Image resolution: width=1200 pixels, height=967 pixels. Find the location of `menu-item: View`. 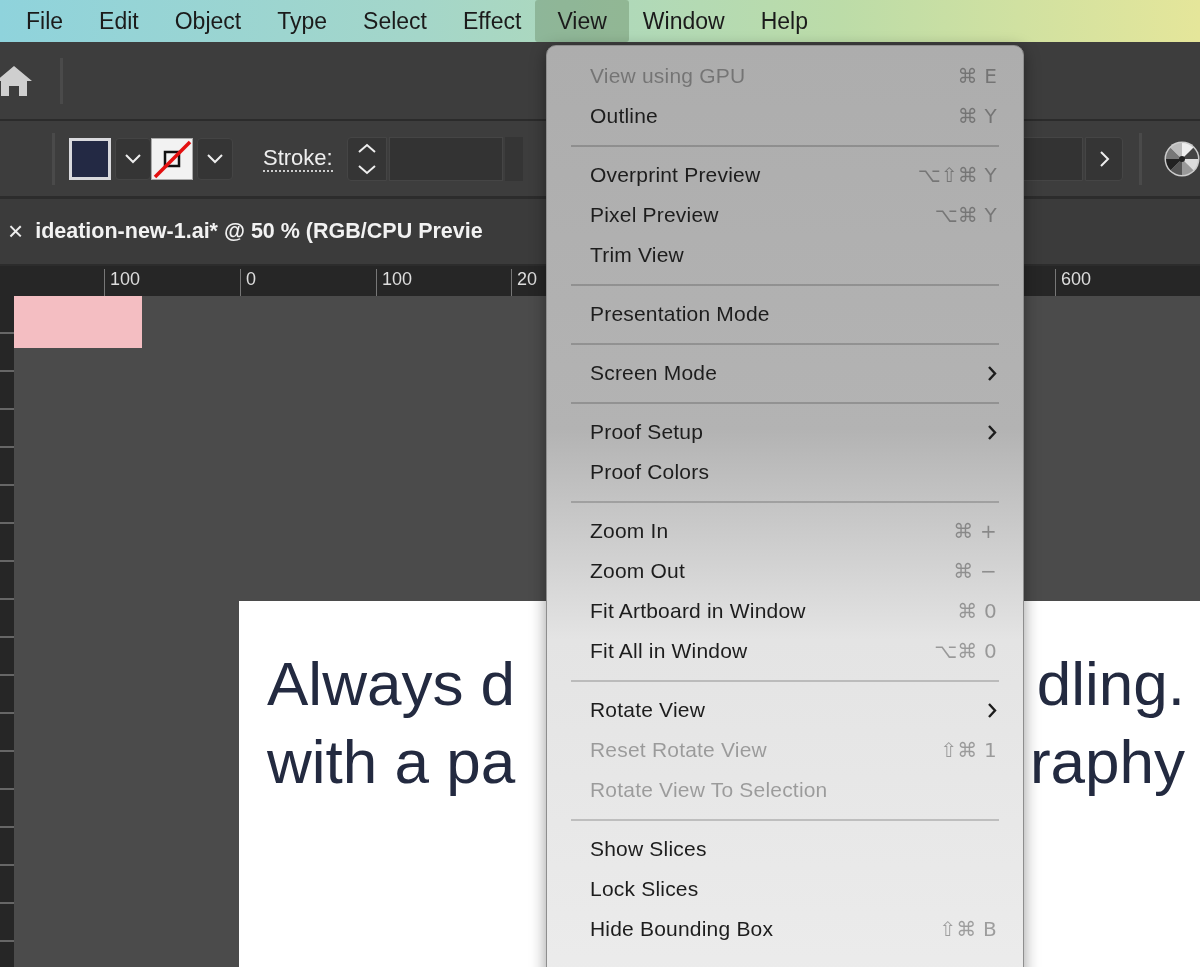

menu-item: View is located at coordinates (582, 21).